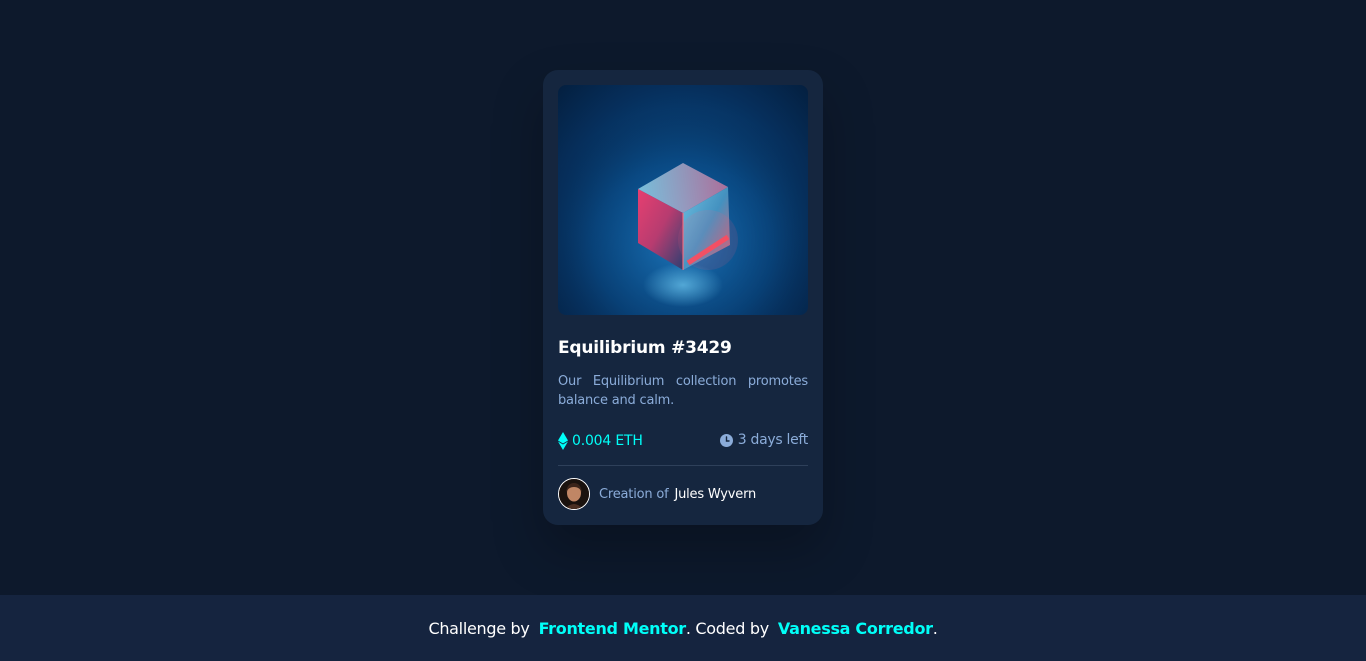 This screenshot has height=661, width=1366. I want to click on nft-title: Equilibrium #3429, so click(645, 348).